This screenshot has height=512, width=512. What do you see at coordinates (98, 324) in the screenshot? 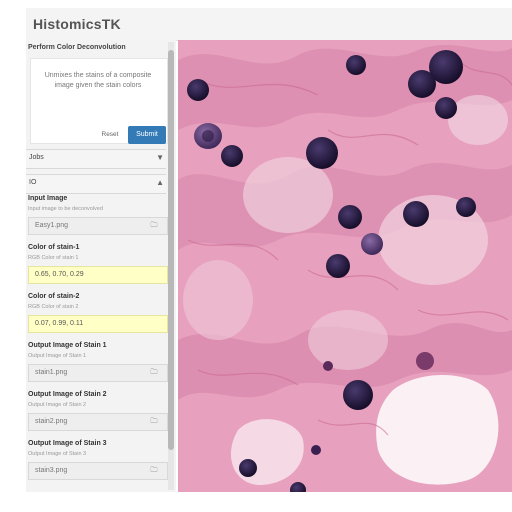
I see `stain-2-color-input: 0.07, 0.99, 0.11` at bounding box center [98, 324].